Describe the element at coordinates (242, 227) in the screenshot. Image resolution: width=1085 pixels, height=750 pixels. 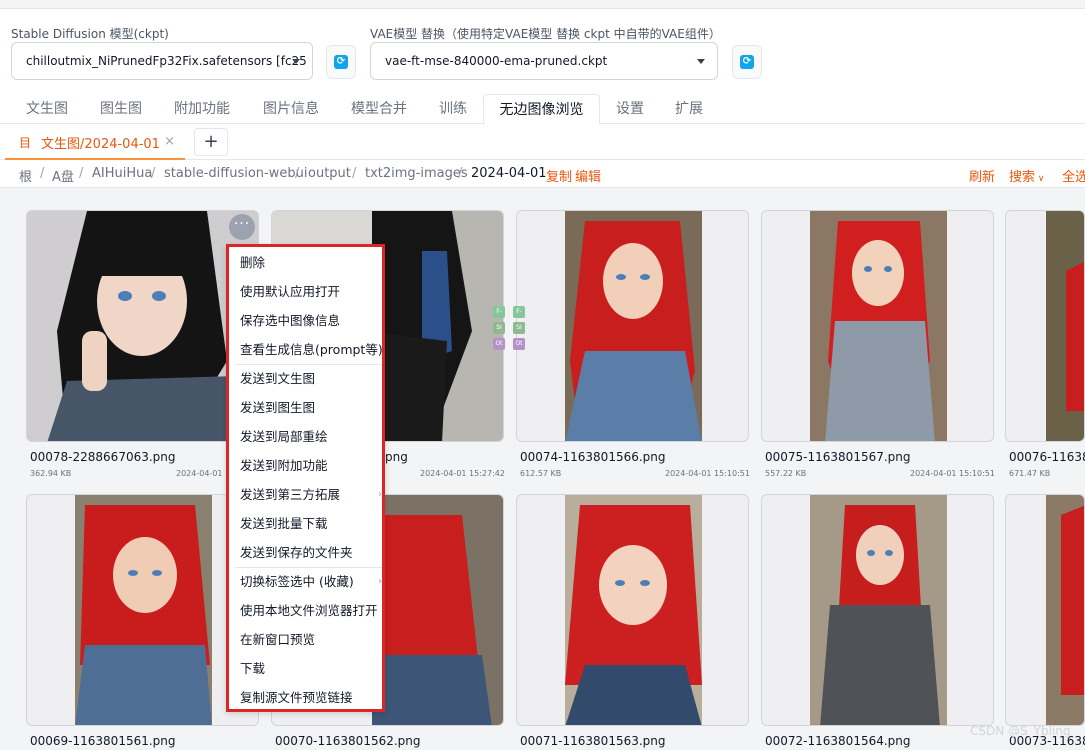
I see `more-options-button: ···` at that location.